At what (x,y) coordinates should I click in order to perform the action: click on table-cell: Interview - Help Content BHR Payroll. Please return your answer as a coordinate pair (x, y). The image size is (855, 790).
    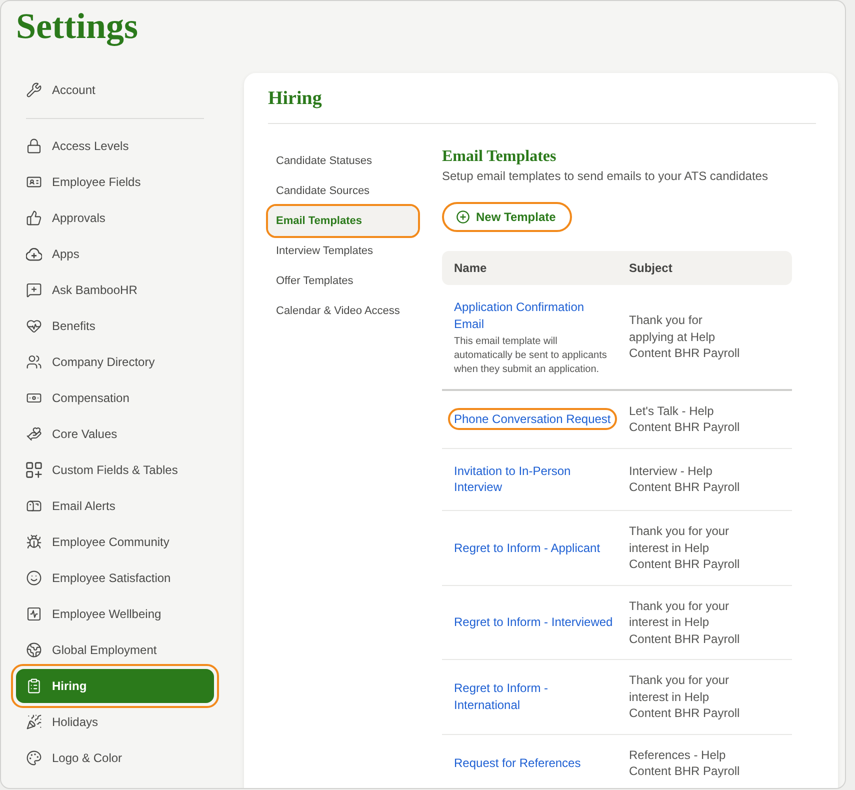
    Looking at the image, I should click on (707, 479).